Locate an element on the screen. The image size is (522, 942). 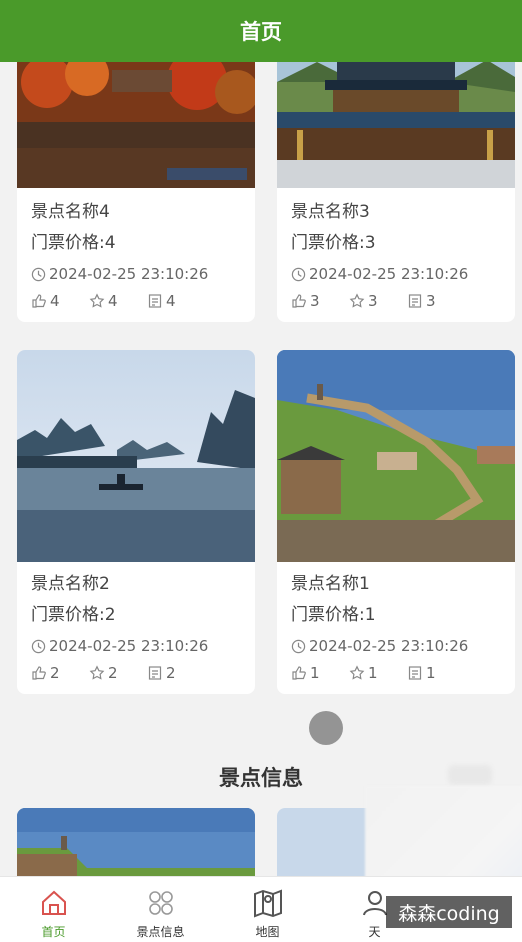
attraction-card: 景点名称4 门票价格:4 2024-02-25 23:10:26 4 4 4 is located at coordinates (136, 192).